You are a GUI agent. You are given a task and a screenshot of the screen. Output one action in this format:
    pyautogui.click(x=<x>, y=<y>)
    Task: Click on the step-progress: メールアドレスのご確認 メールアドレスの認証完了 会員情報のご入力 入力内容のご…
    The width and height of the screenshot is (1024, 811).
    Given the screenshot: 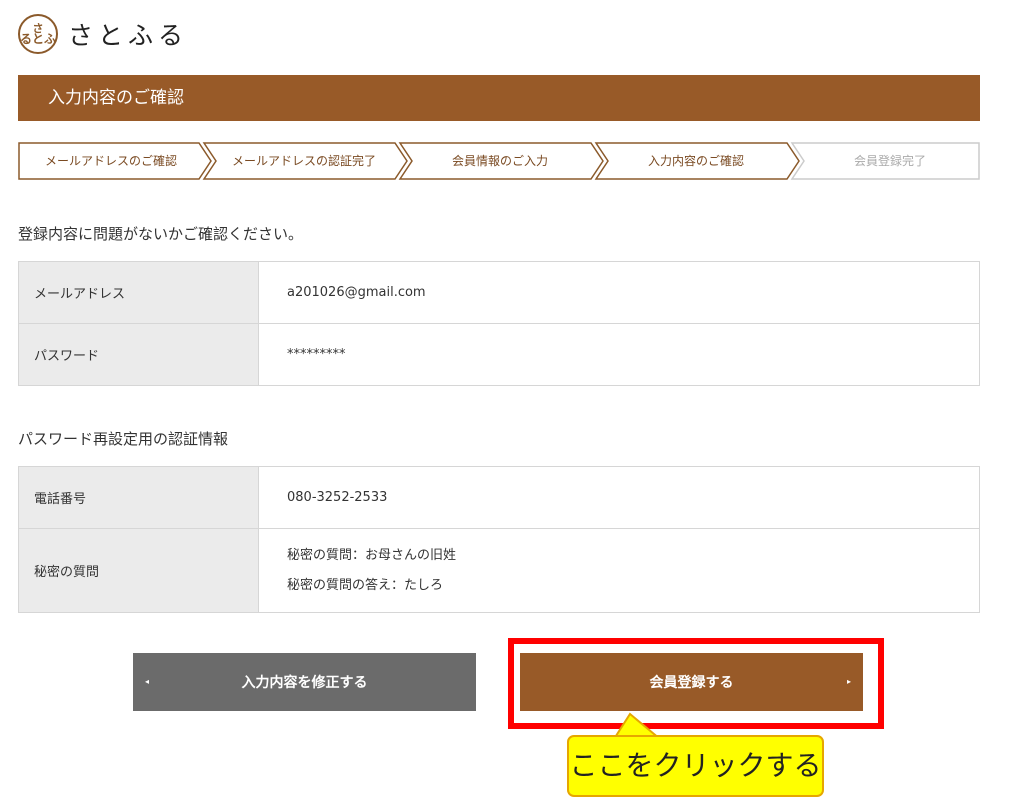 What is the action you would take?
    pyautogui.click(x=499, y=161)
    